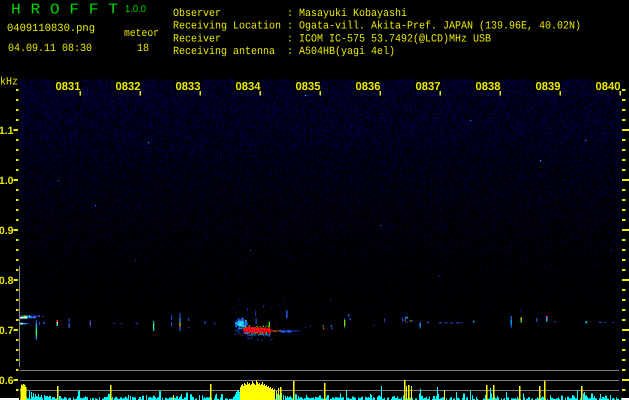 The height and width of the screenshot is (400, 629). I want to click on svg-text: 0.6, so click(7, 381).